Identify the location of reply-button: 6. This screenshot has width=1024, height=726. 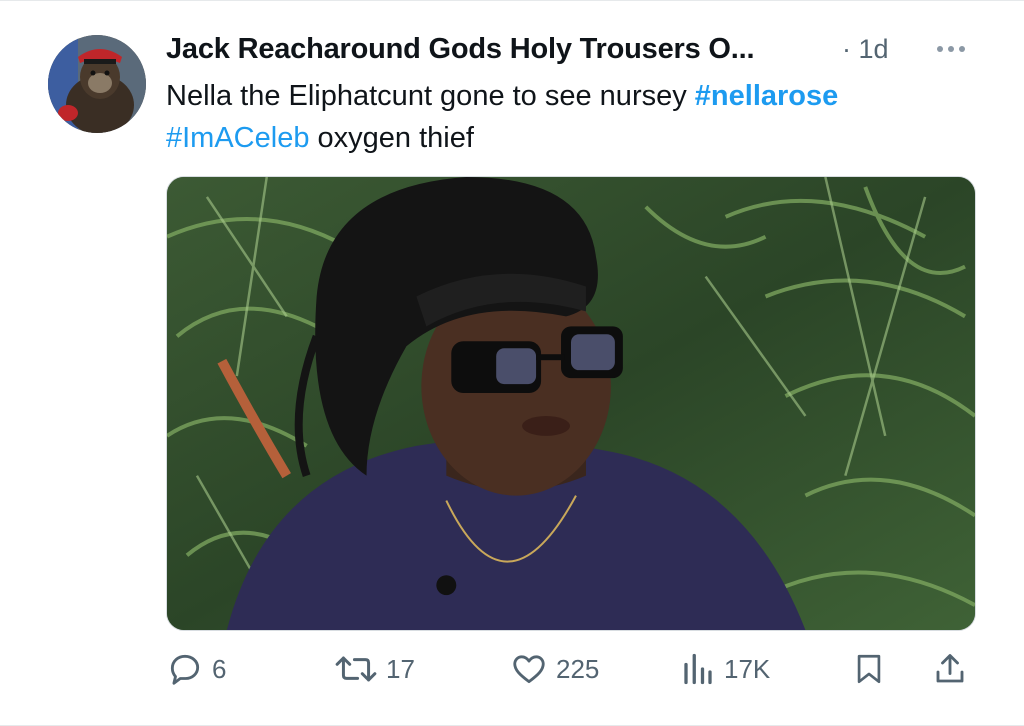
(196, 669).